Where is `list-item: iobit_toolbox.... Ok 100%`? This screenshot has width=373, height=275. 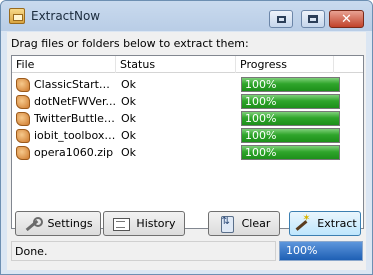
list-item: iobit_toolbox.... Ok 100% is located at coordinates (187, 135).